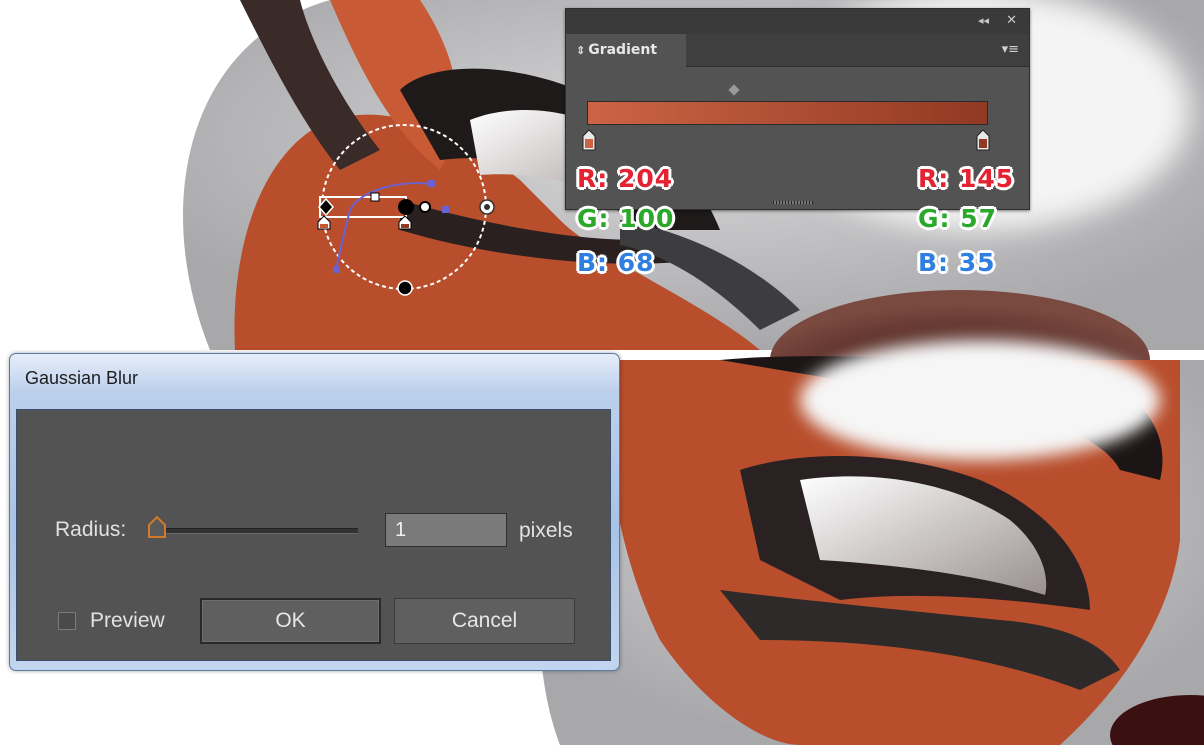 This screenshot has height=745, width=1204. I want to click on radius-slider-thumb, so click(157, 527).